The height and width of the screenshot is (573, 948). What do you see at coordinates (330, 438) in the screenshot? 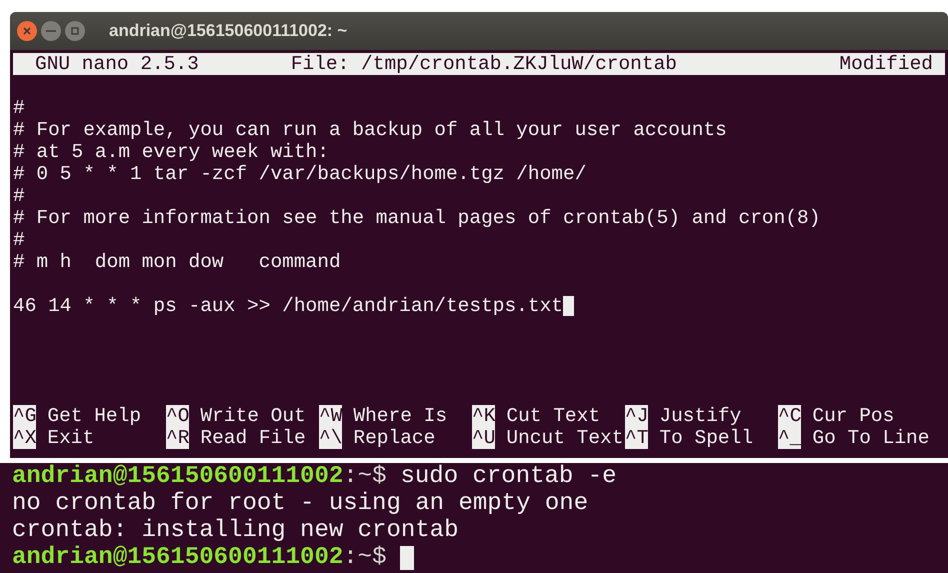
I see `shortcut-key: ^\` at bounding box center [330, 438].